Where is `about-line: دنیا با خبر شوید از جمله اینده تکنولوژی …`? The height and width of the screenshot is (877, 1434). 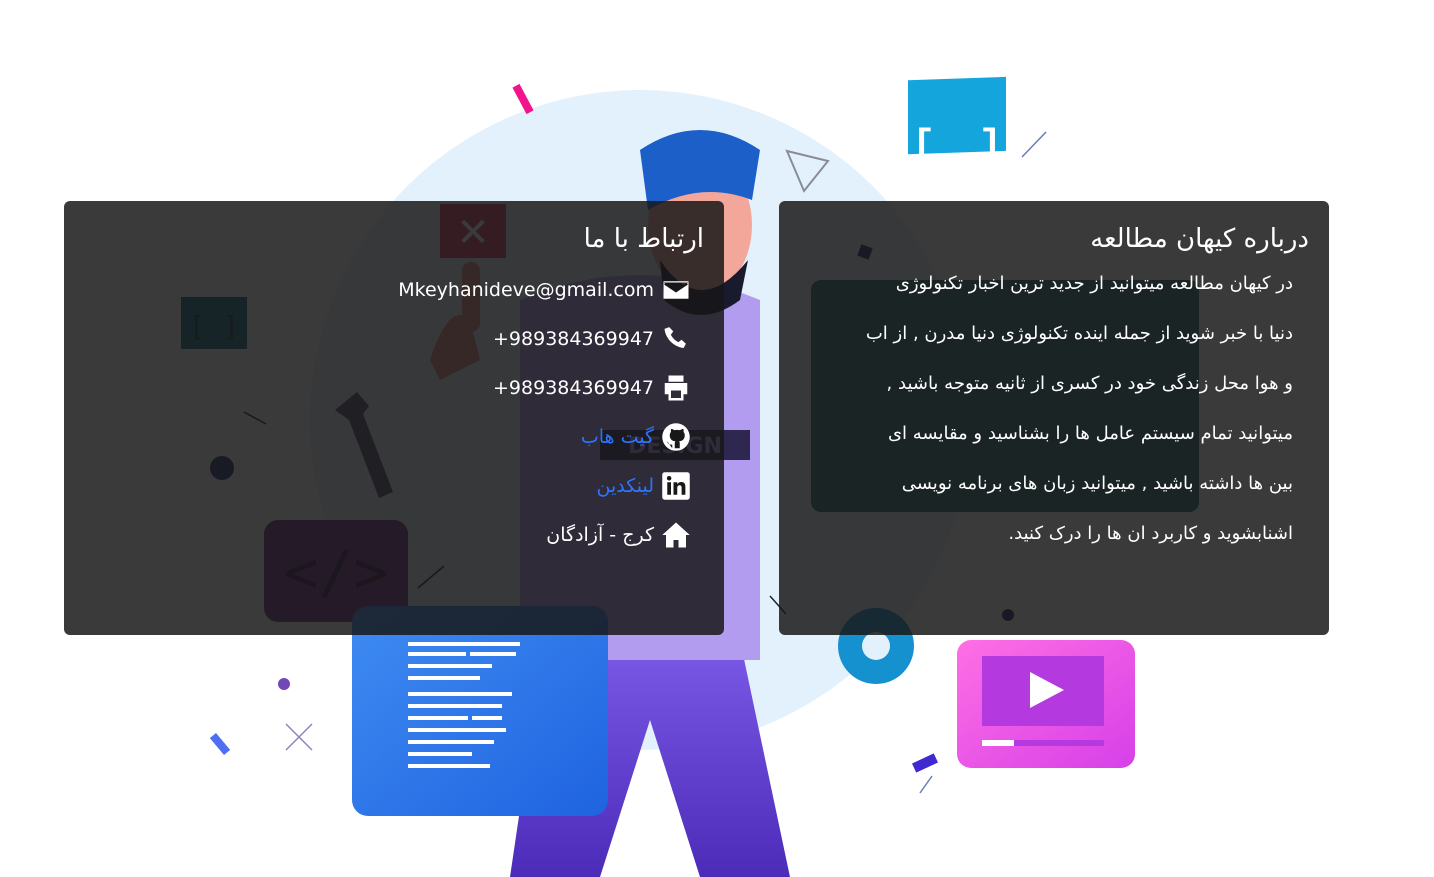 about-line: دنیا با خبر شوید از جمله اینده تکنولوژی … is located at coordinates (1079, 333).